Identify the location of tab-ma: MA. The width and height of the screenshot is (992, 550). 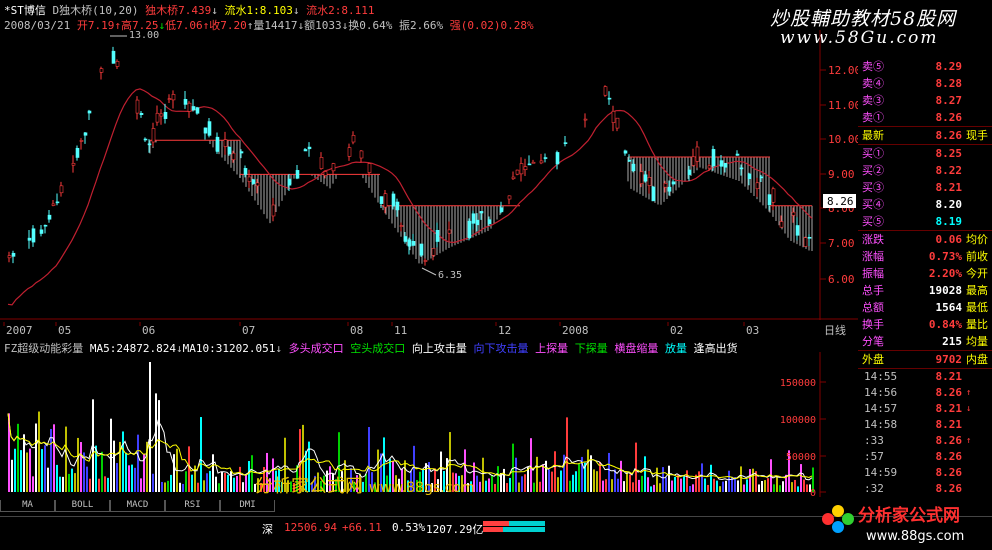
(27, 506).